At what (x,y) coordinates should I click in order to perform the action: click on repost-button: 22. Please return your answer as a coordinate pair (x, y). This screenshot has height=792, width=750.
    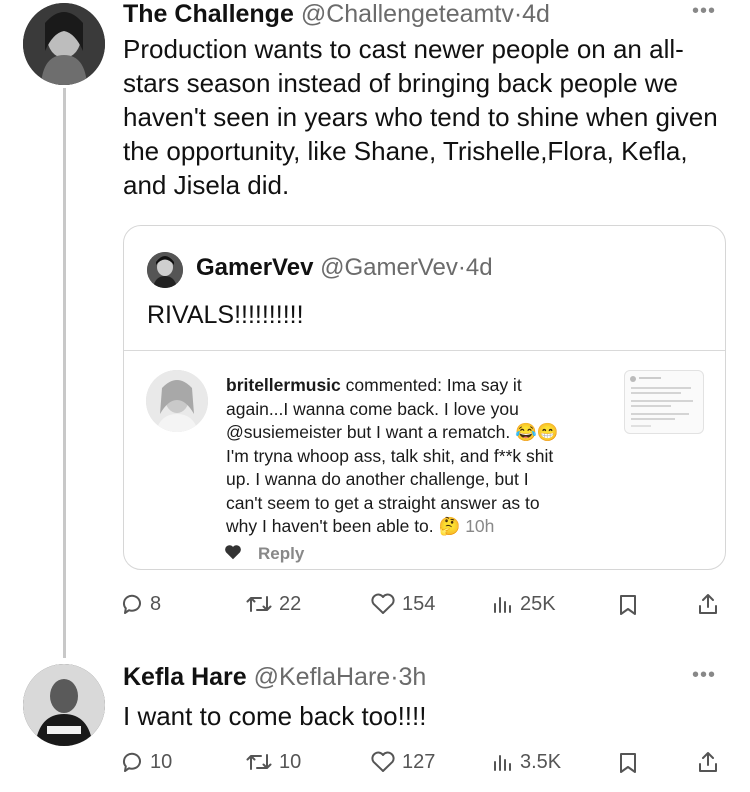
    Looking at the image, I should click on (273, 604).